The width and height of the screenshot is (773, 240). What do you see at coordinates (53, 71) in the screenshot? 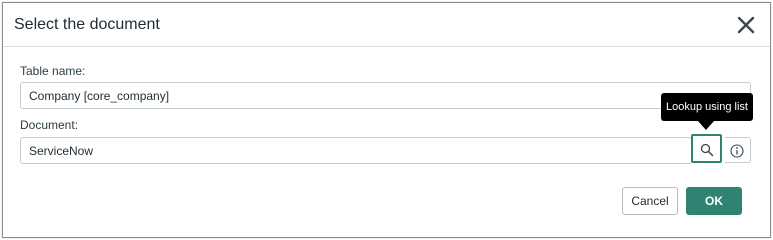
I see `table-name-label: Table name:` at bounding box center [53, 71].